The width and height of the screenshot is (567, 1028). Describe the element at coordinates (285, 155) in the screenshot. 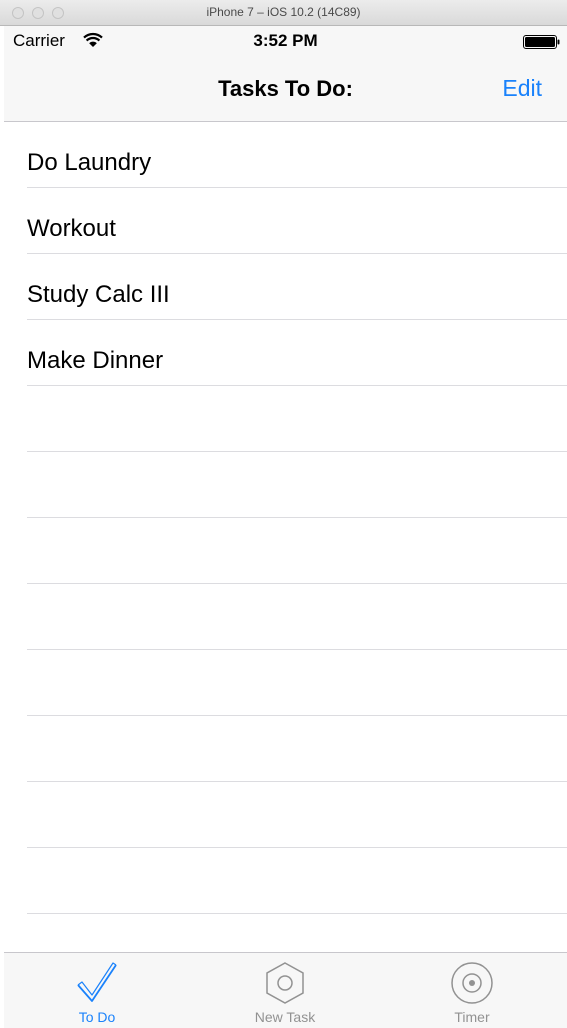

I see `task-row: Do Laundry` at that location.